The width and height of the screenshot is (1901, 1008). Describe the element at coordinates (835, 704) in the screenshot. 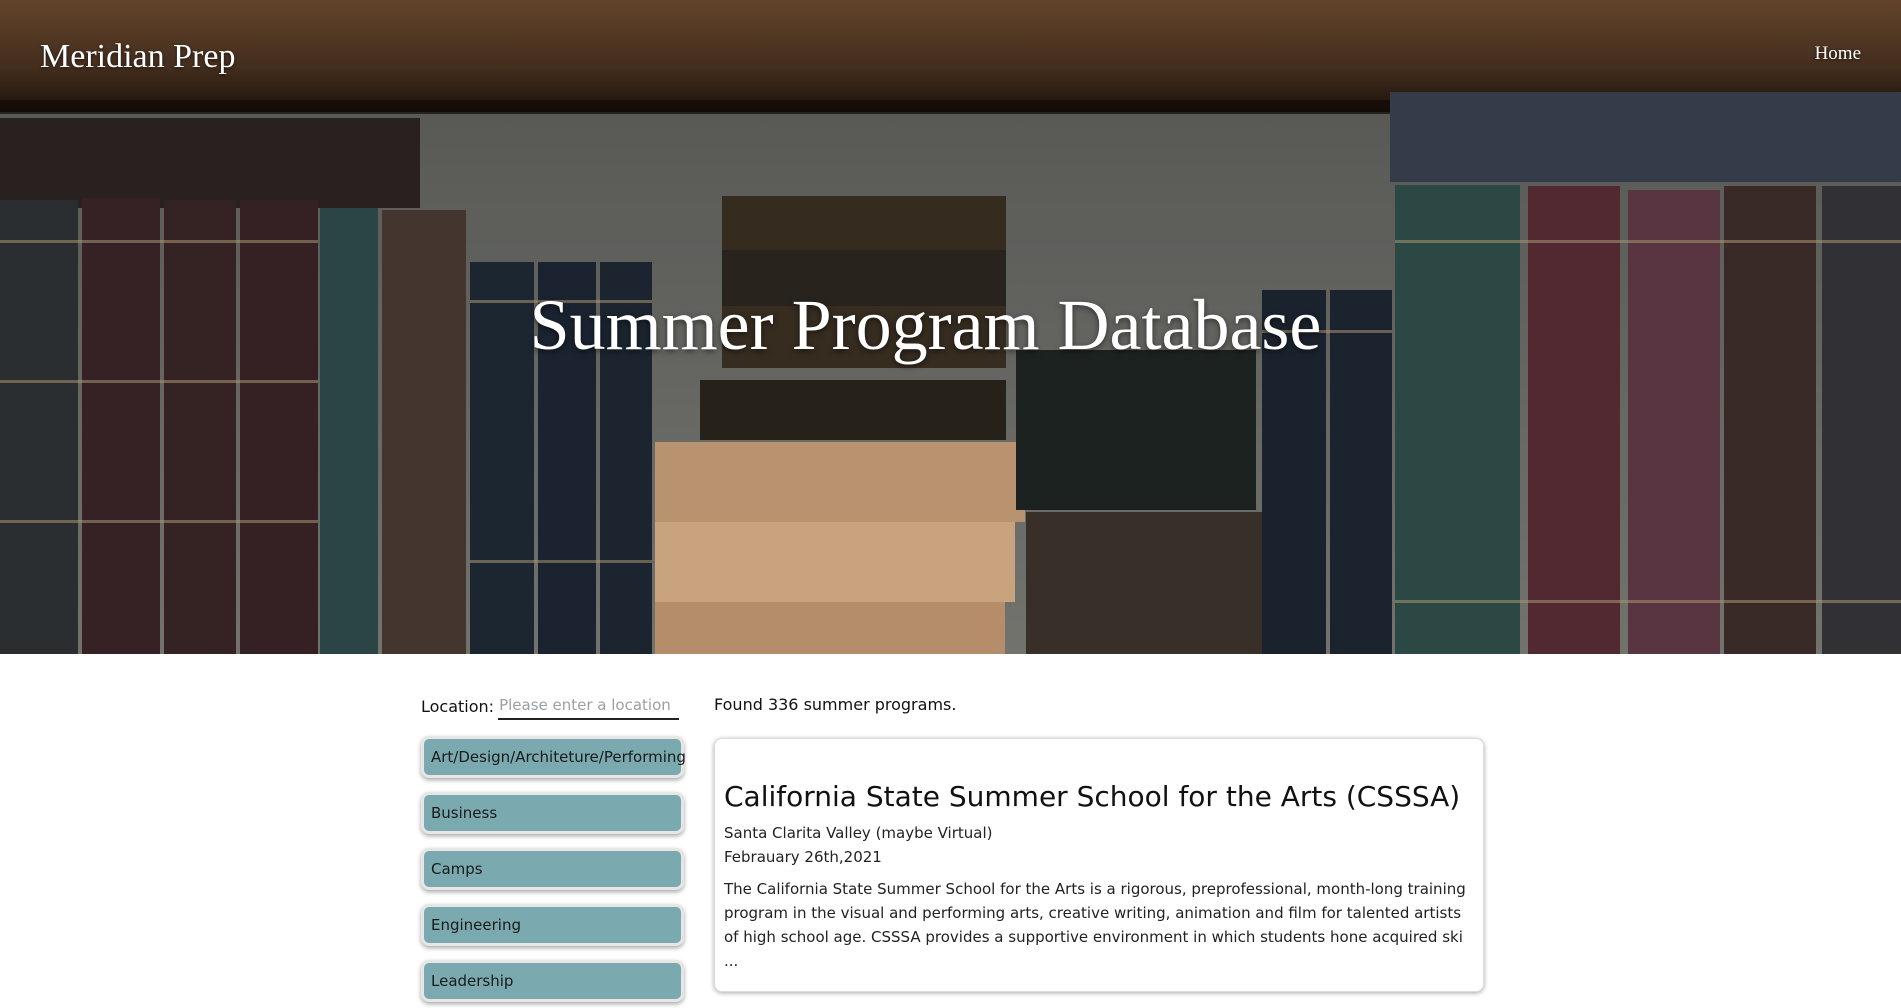

I see `results-count: Found 336 summer programs.` at that location.